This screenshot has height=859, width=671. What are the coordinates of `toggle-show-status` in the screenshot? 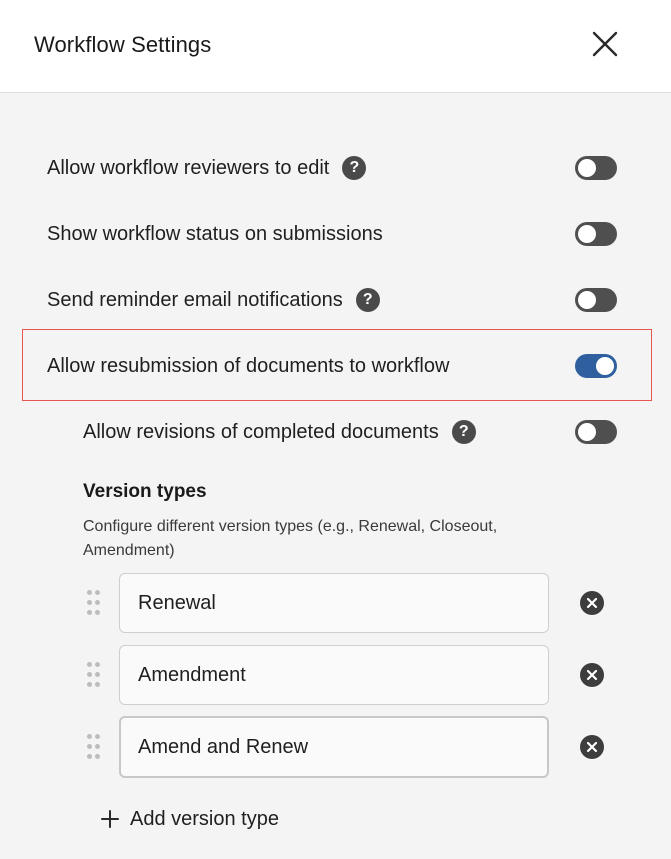 It's located at (596, 234).